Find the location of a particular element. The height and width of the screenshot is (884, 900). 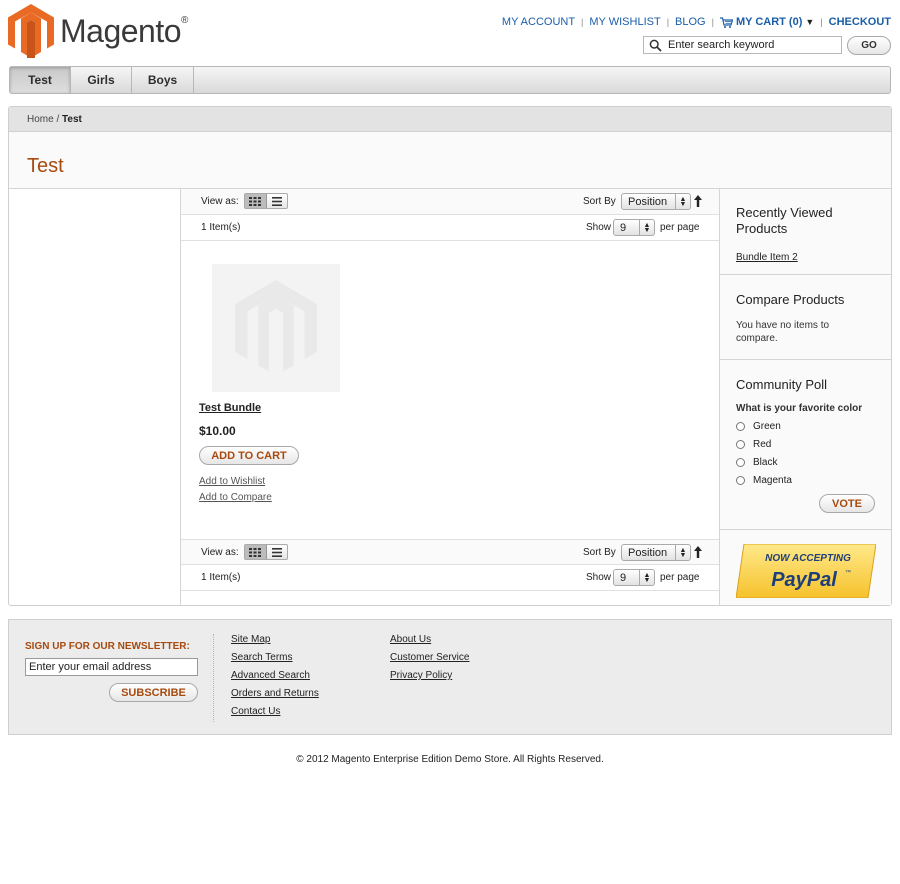

footer-link-site-map: Site Map is located at coordinates (250, 639).